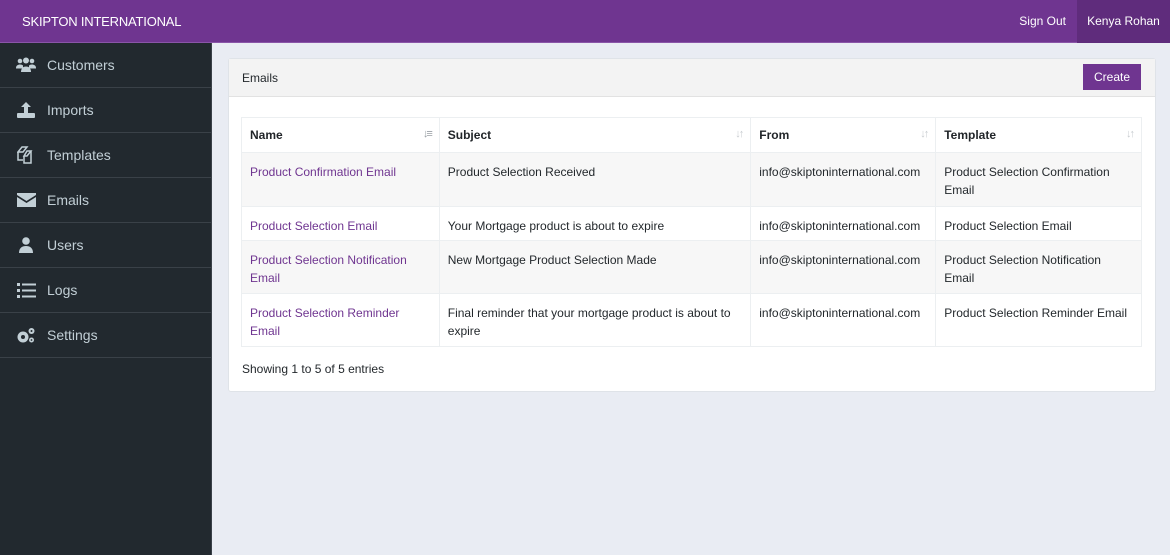 This screenshot has height=555, width=1170. I want to click on sidebar-item-users: Users, so click(105, 245).